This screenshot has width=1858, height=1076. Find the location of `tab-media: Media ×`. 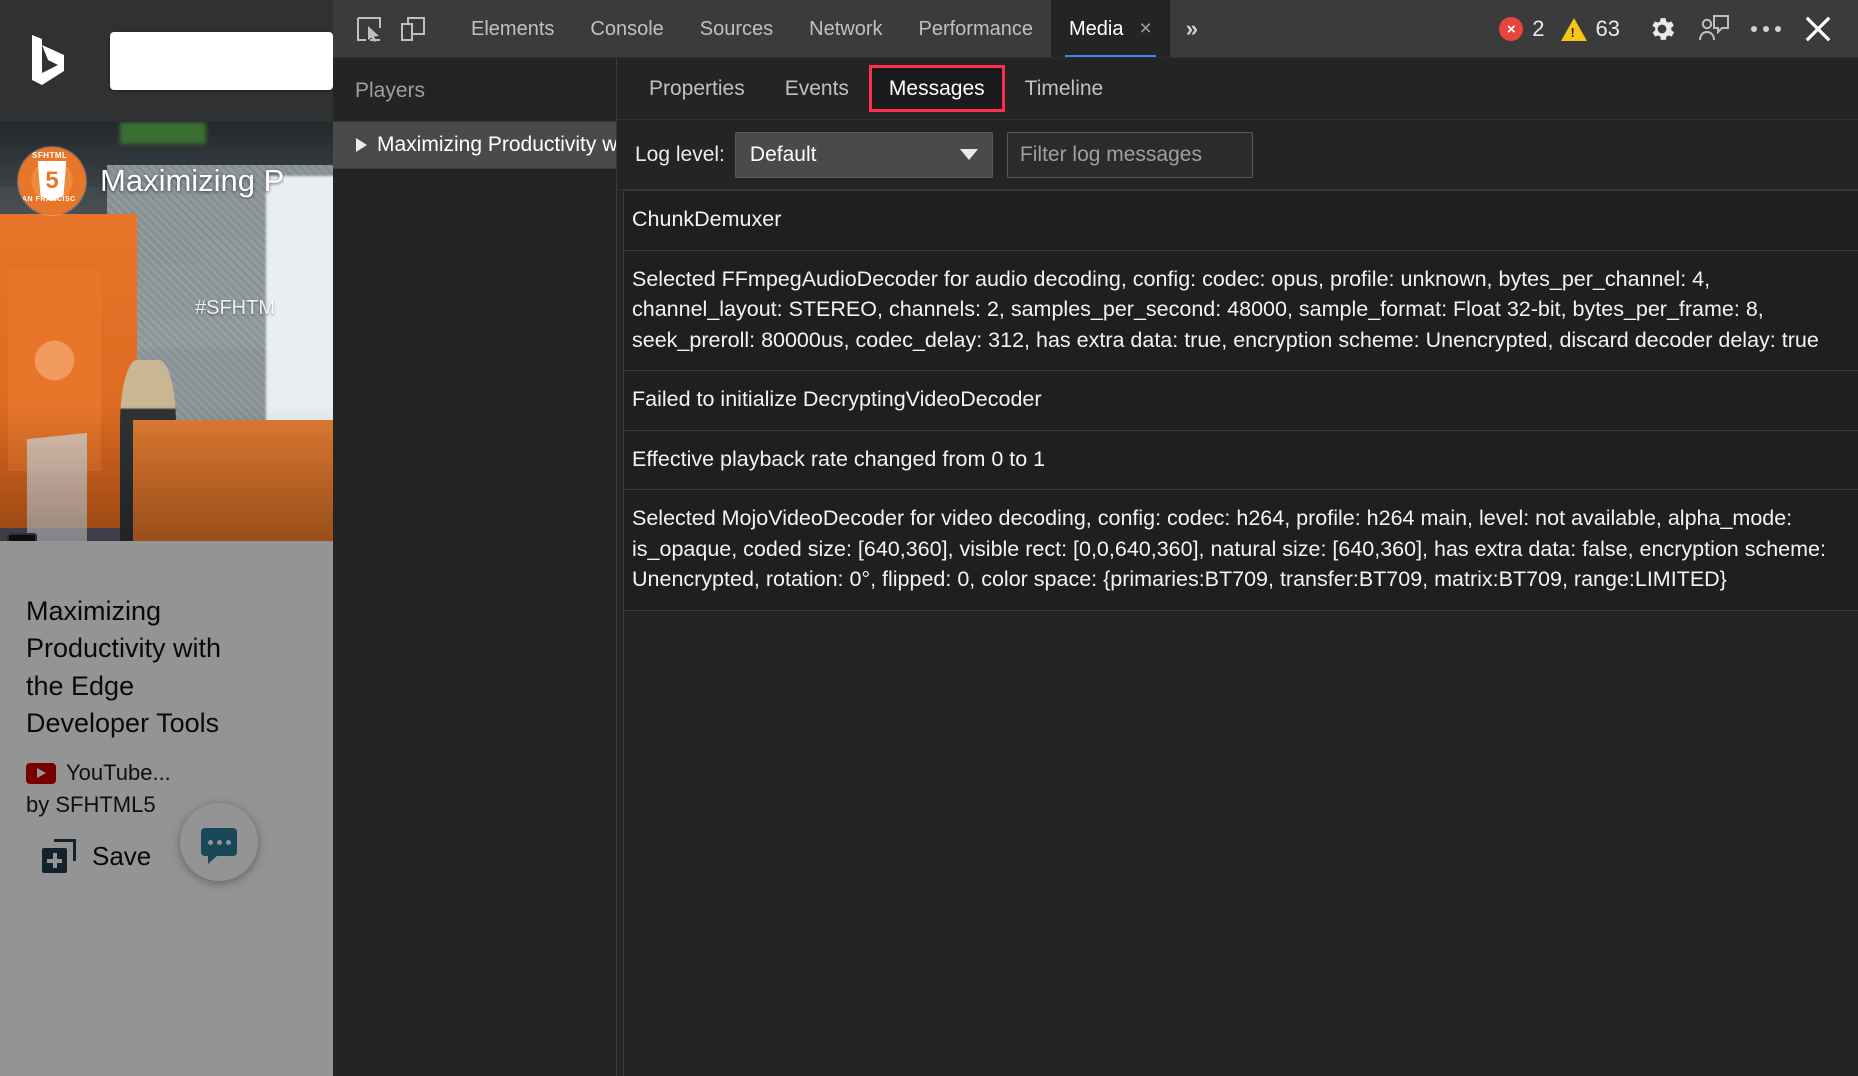

tab-media: Media × is located at coordinates (1110, 29).